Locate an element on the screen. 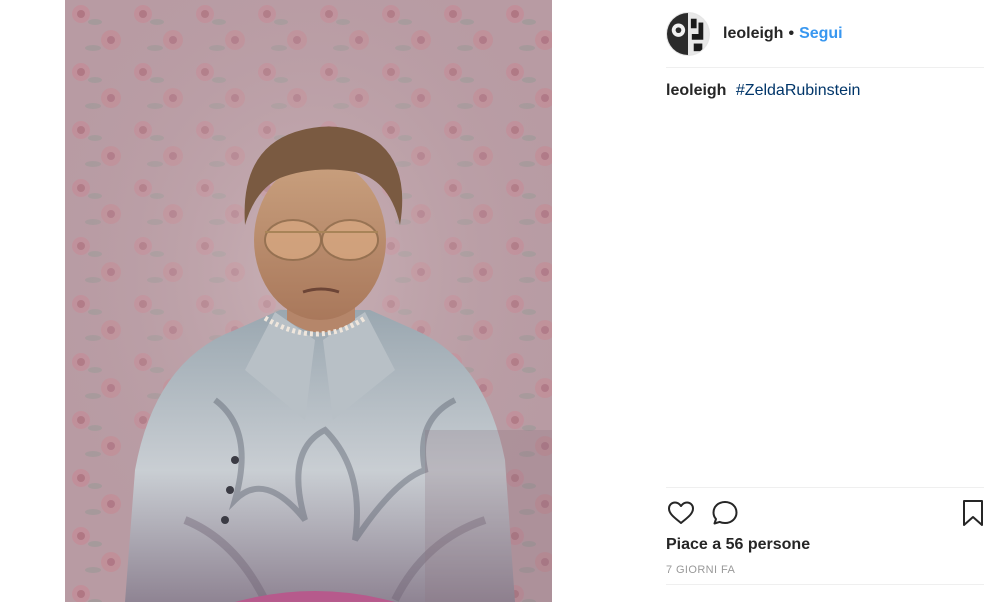 This screenshot has width=1000, height=602. likes-count: Piace a 56 persone is located at coordinates (738, 545).